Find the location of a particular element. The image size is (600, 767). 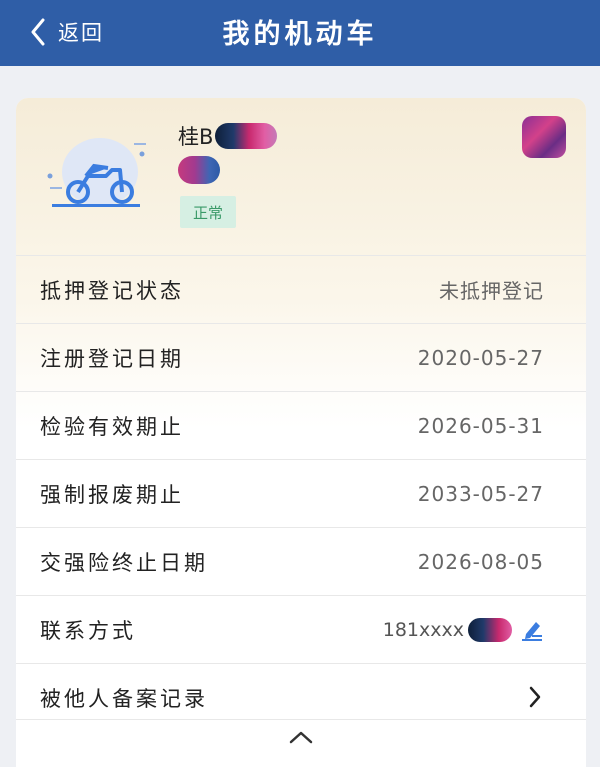

contact-value: 181xxxx is located at coordinates (463, 629).